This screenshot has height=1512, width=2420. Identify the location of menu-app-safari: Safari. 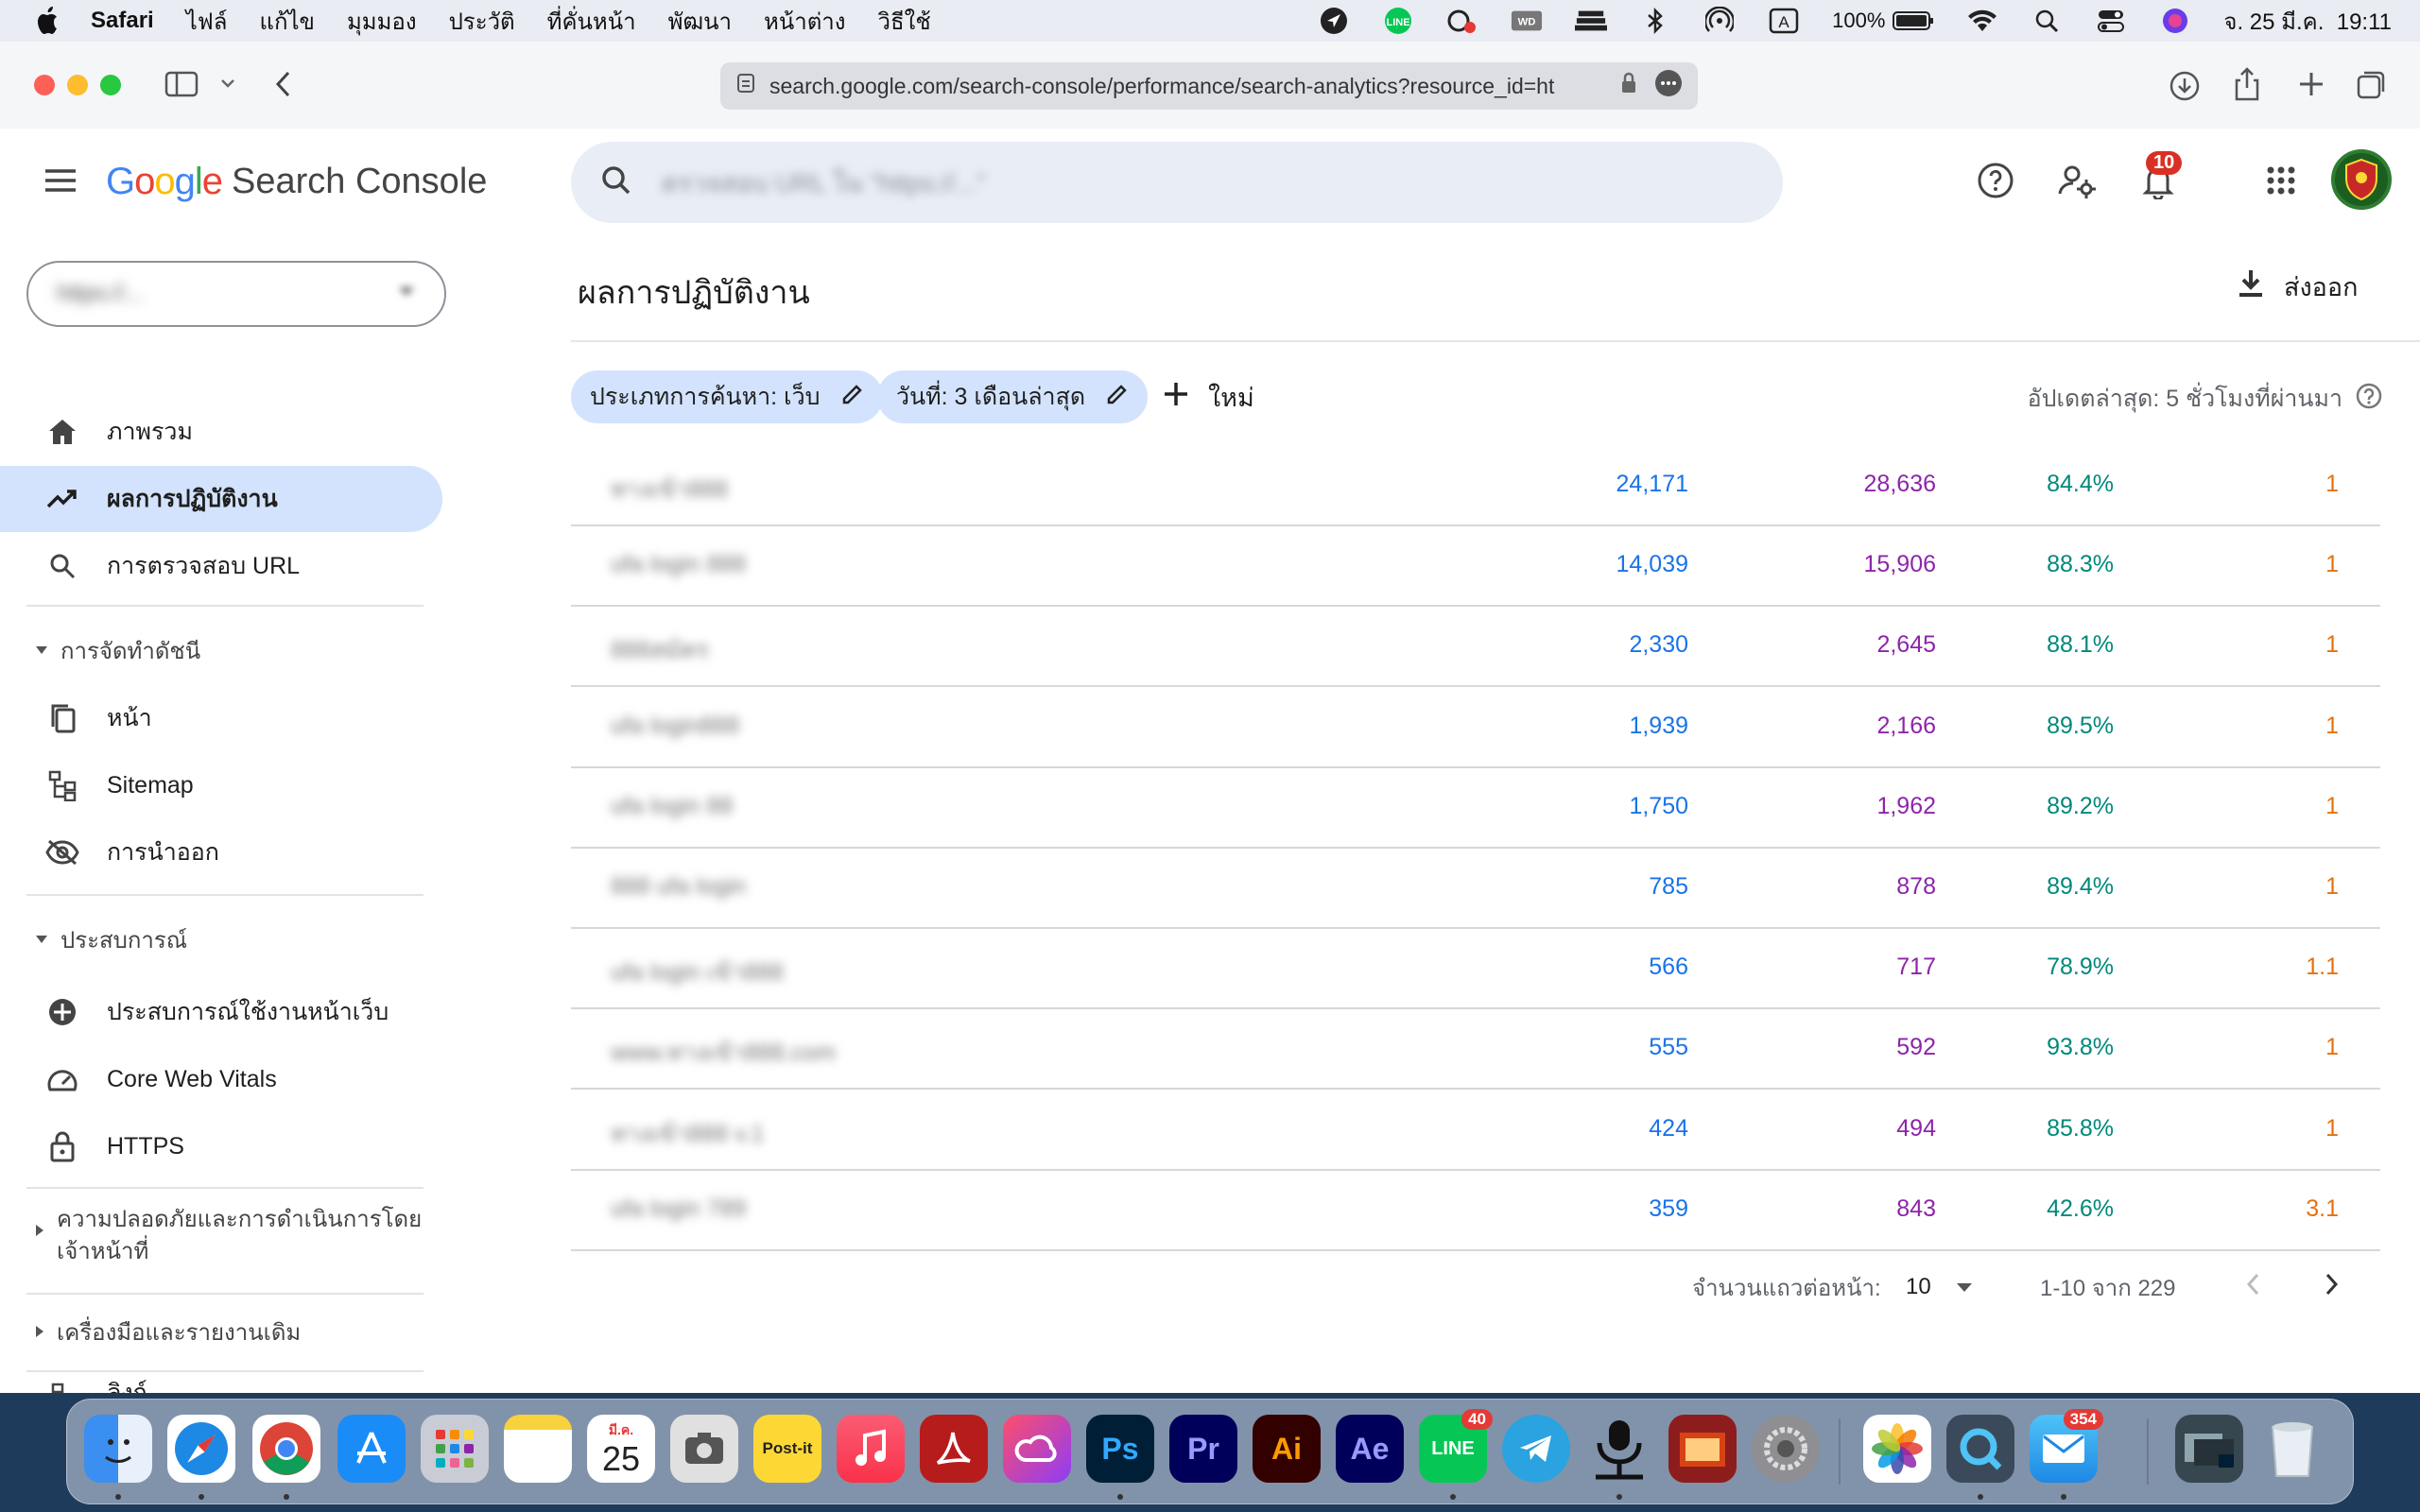
(123, 21).